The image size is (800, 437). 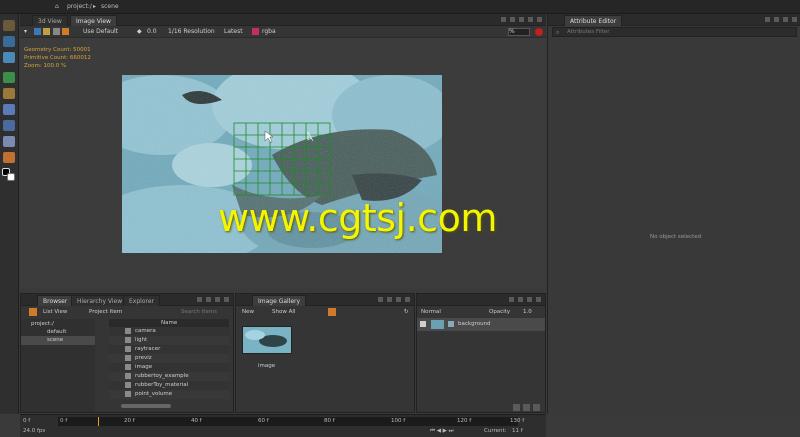 What do you see at coordinates (79, 6) in the screenshot?
I see `breadcrumb-project: project:/` at bounding box center [79, 6].